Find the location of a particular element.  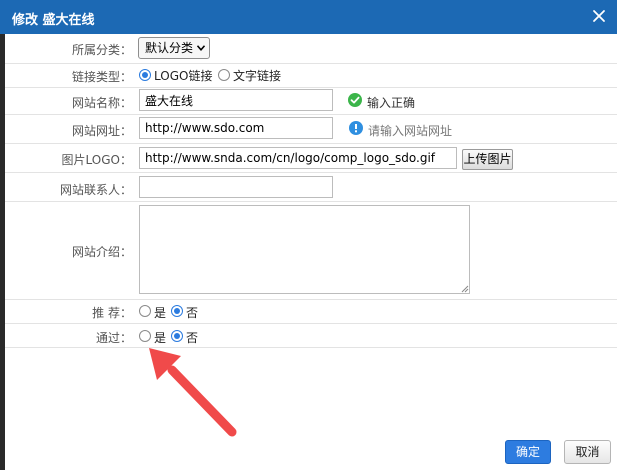

intro-label: 网站介绍： is located at coordinates (101, 252).